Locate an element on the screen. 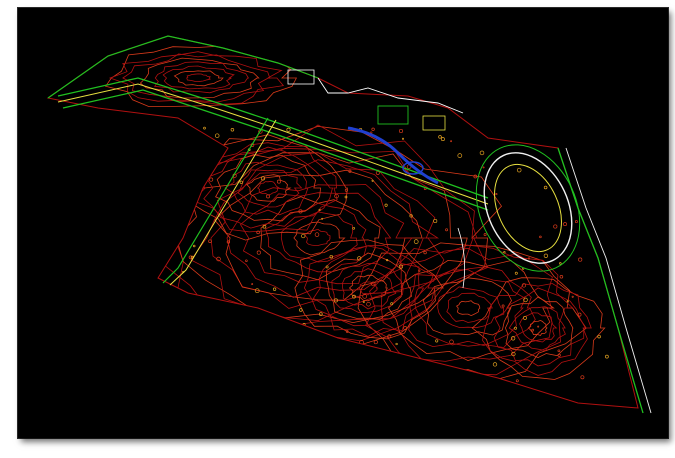 Image resolution: width=675 pixels, height=458 pixels. track-margin is located at coordinates (528, 208).